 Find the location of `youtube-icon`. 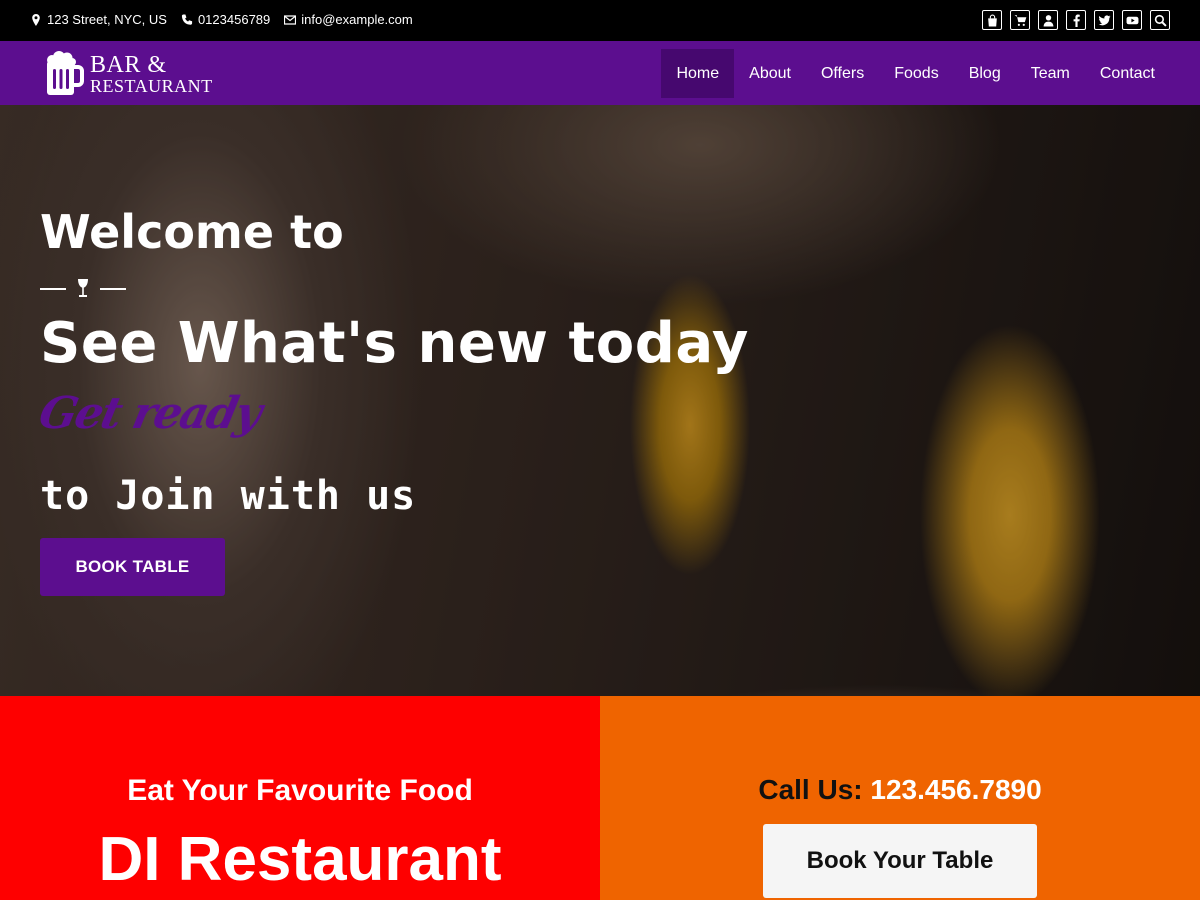

youtube-icon is located at coordinates (1132, 20).